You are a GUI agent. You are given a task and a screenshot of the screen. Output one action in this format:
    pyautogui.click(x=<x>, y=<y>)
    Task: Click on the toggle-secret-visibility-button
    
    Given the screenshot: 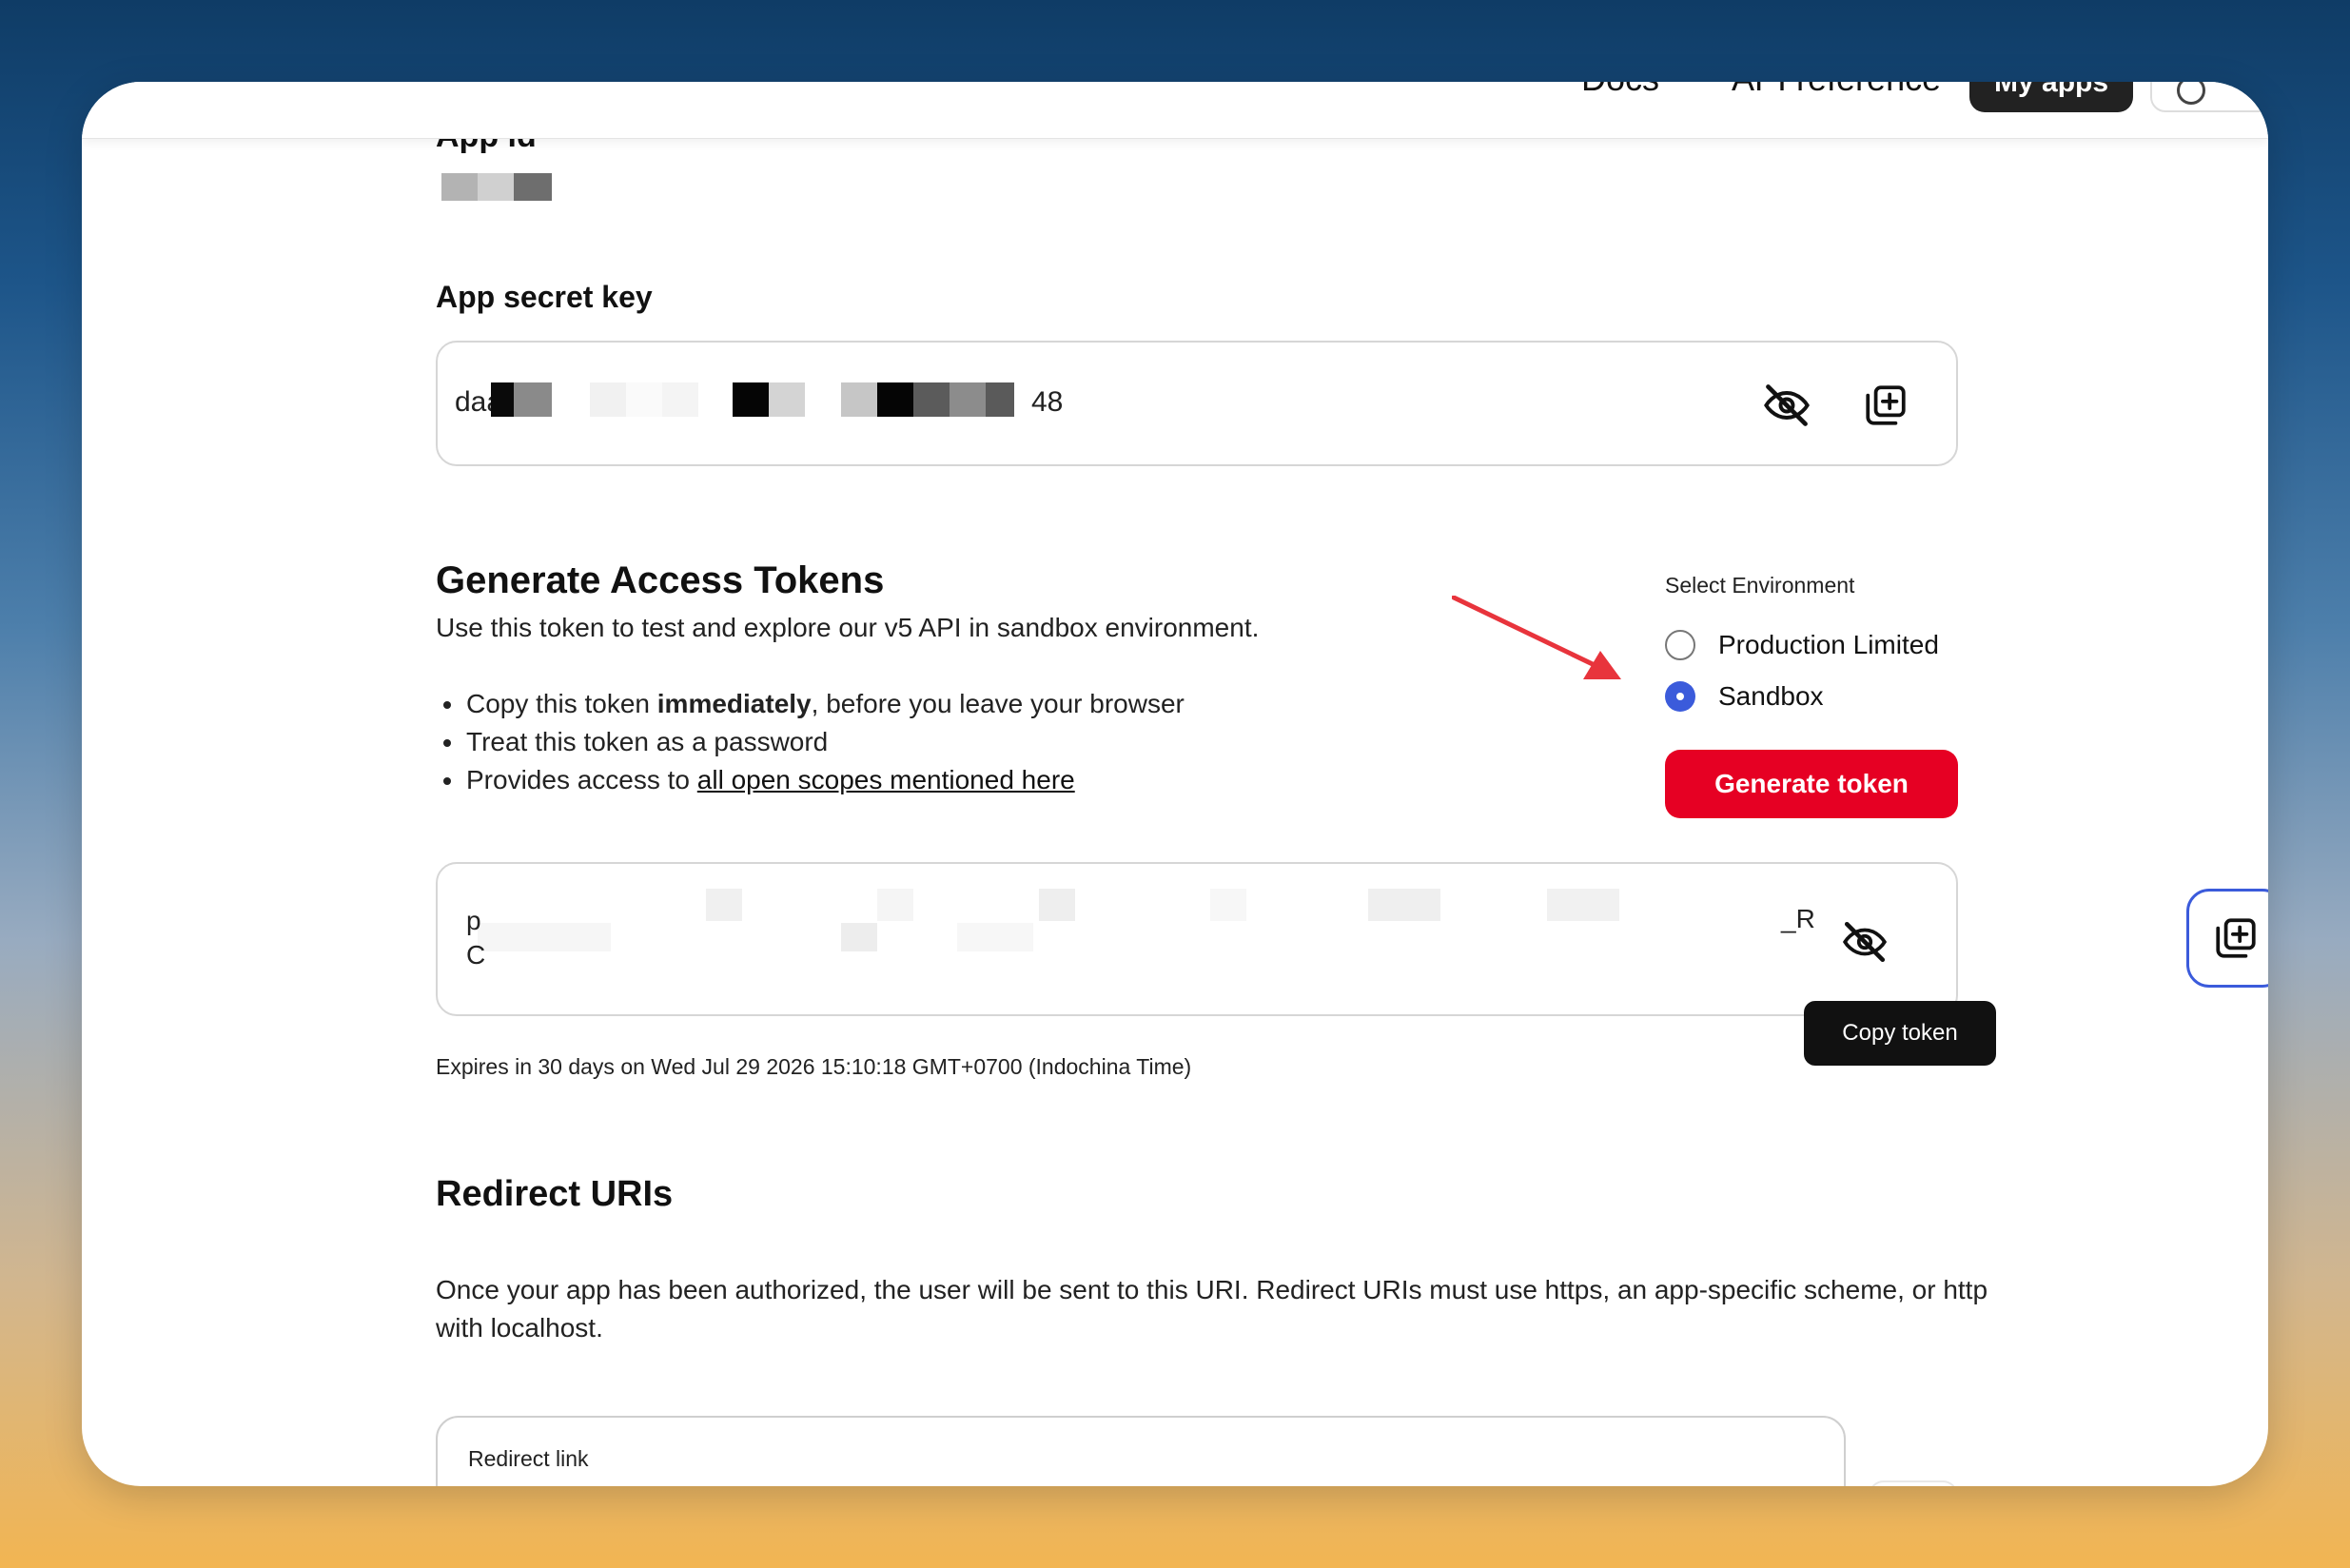 What is the action you would take?
    pyautogui.click(x=1786, y=405)
    